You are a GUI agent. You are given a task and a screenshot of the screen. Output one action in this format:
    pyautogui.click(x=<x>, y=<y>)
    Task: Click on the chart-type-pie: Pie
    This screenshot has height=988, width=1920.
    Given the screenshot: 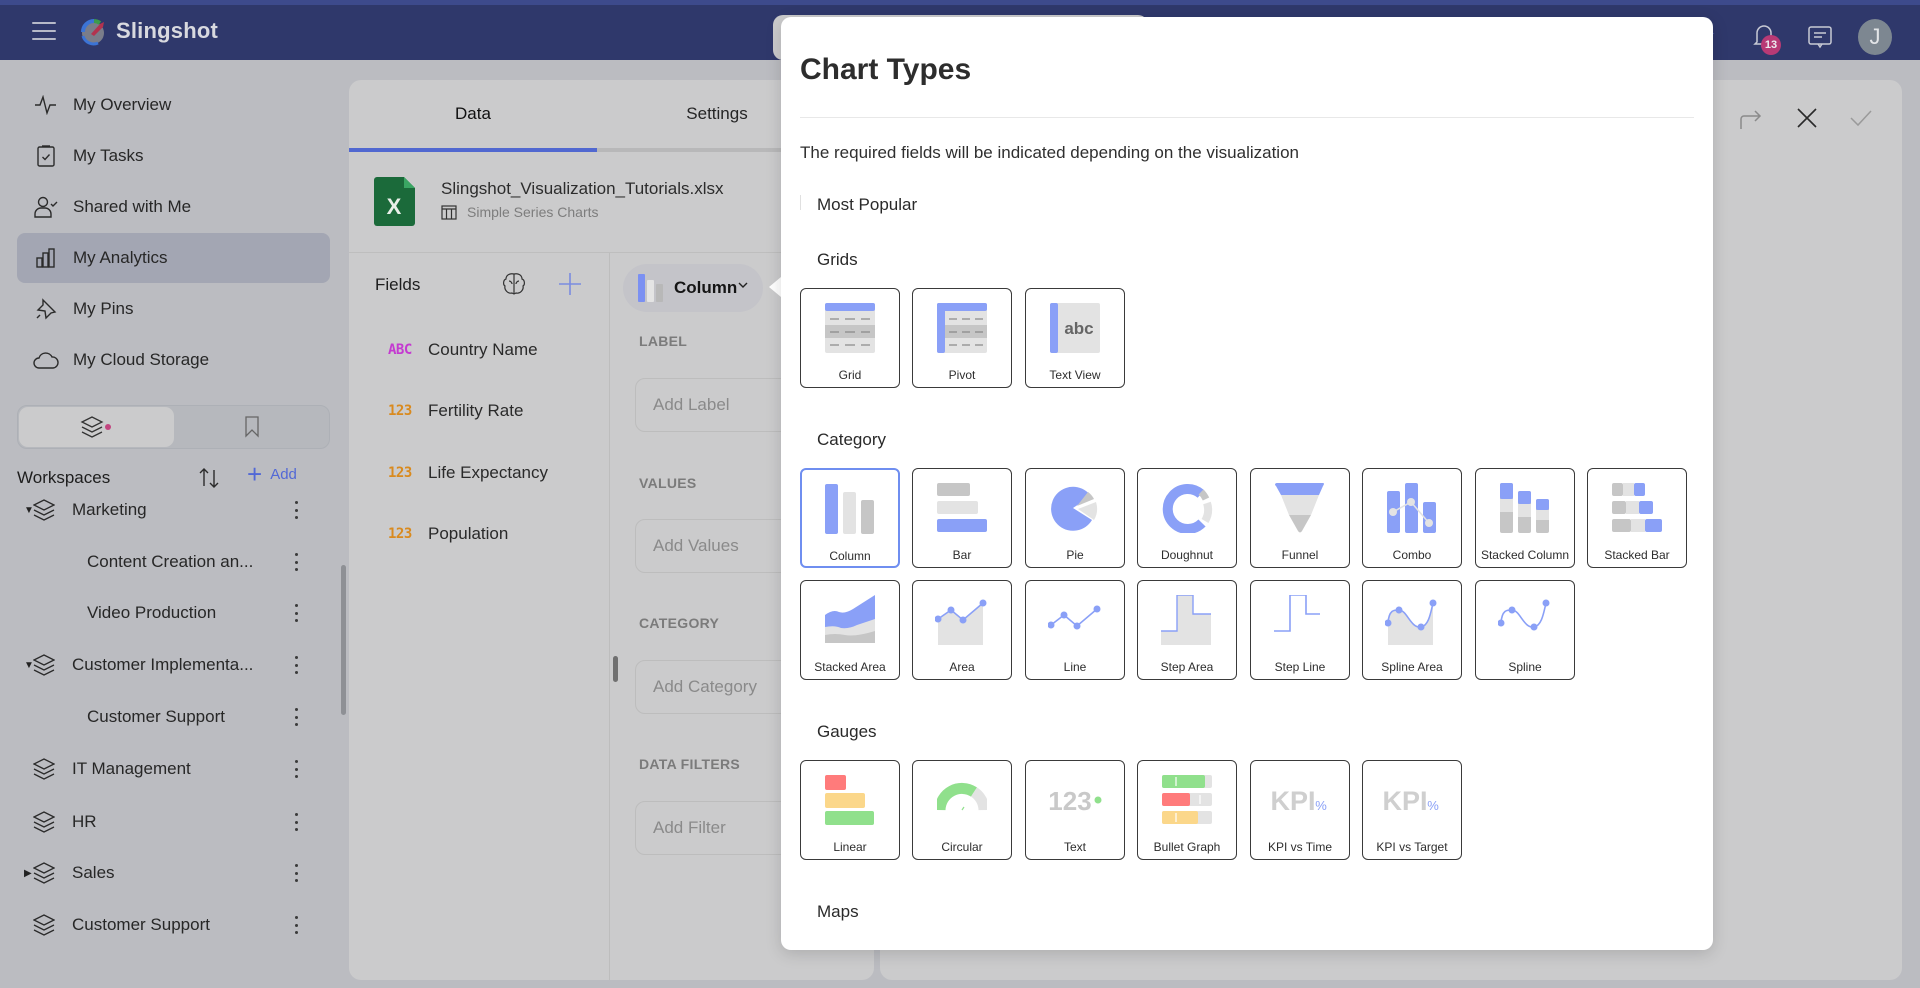 What is the action you would take?
    pyautogui.click(x=1075, y=518)
    